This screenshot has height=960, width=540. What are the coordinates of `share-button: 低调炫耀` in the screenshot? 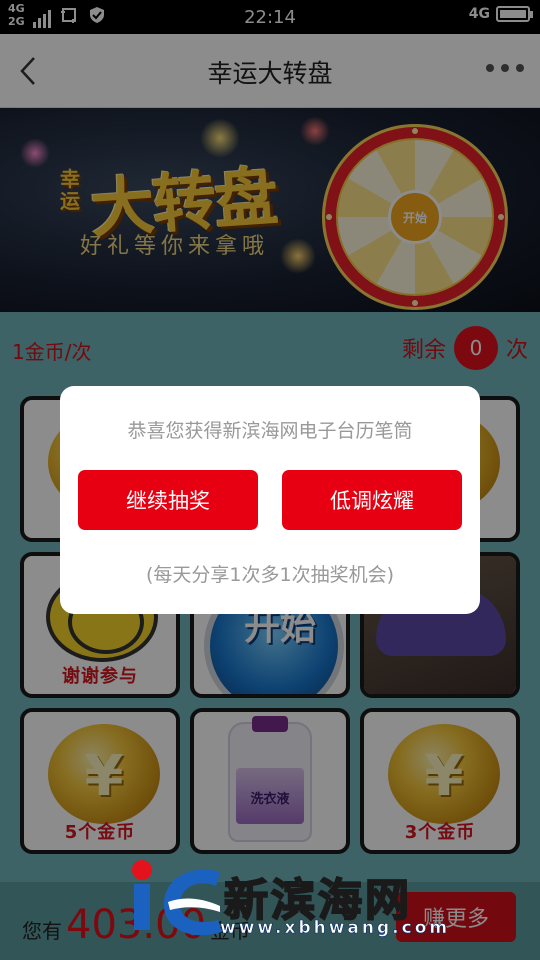 It's located at (372, 500).